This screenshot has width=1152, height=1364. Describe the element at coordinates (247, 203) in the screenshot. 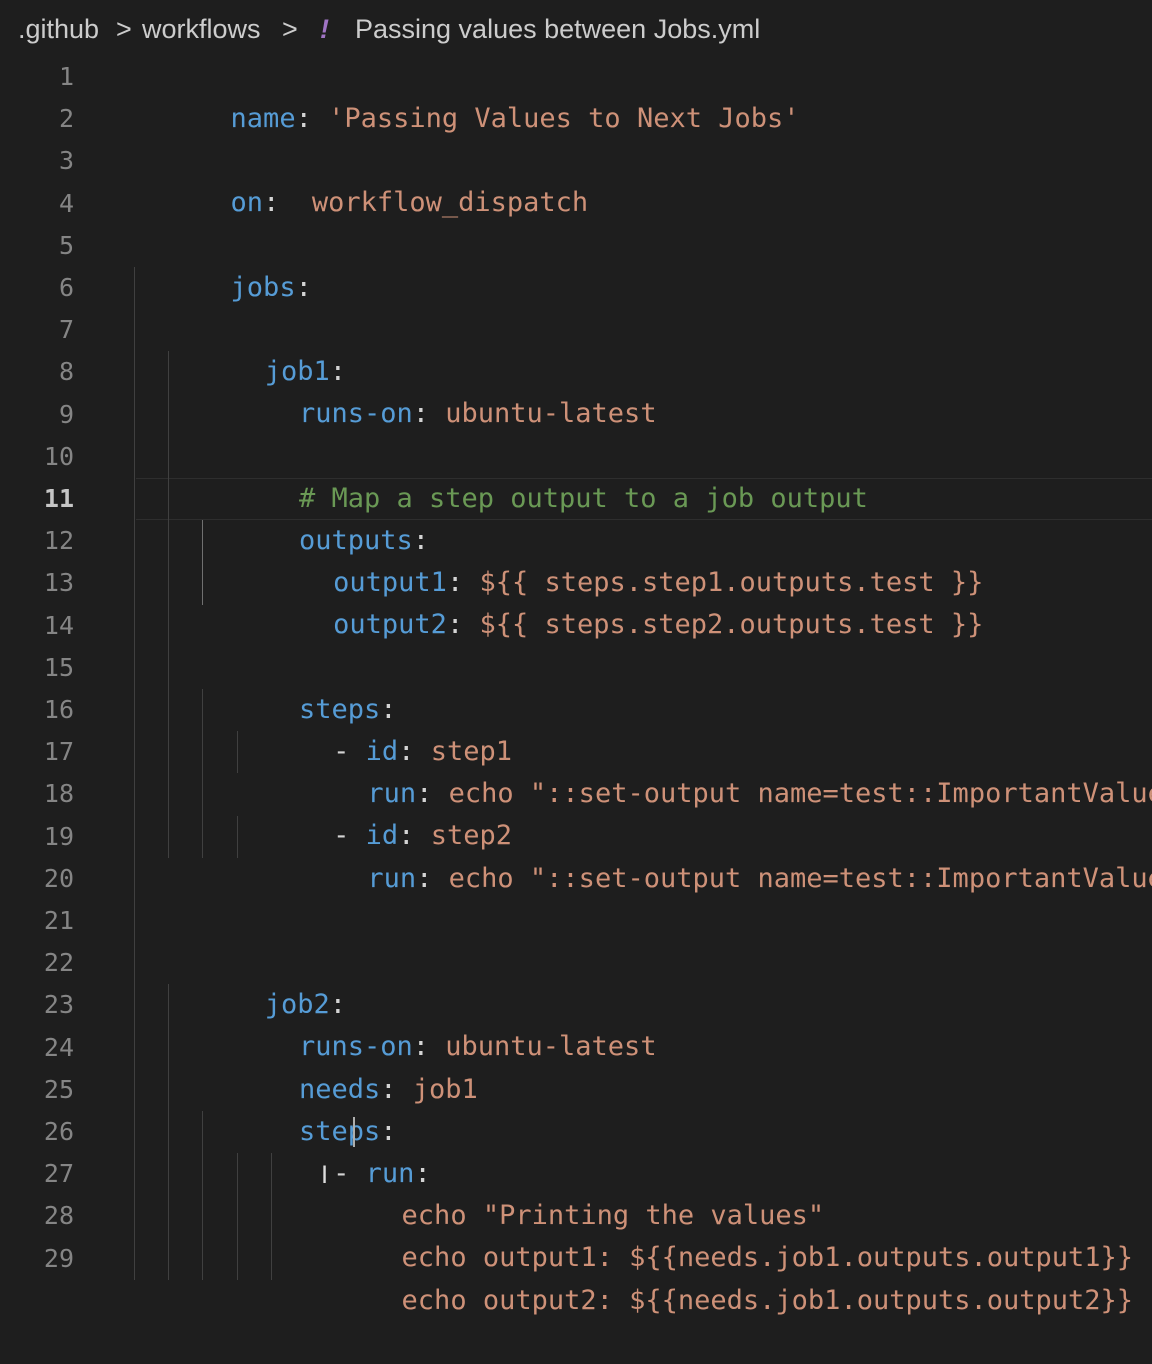

I see `yaml-key: on` at that location.